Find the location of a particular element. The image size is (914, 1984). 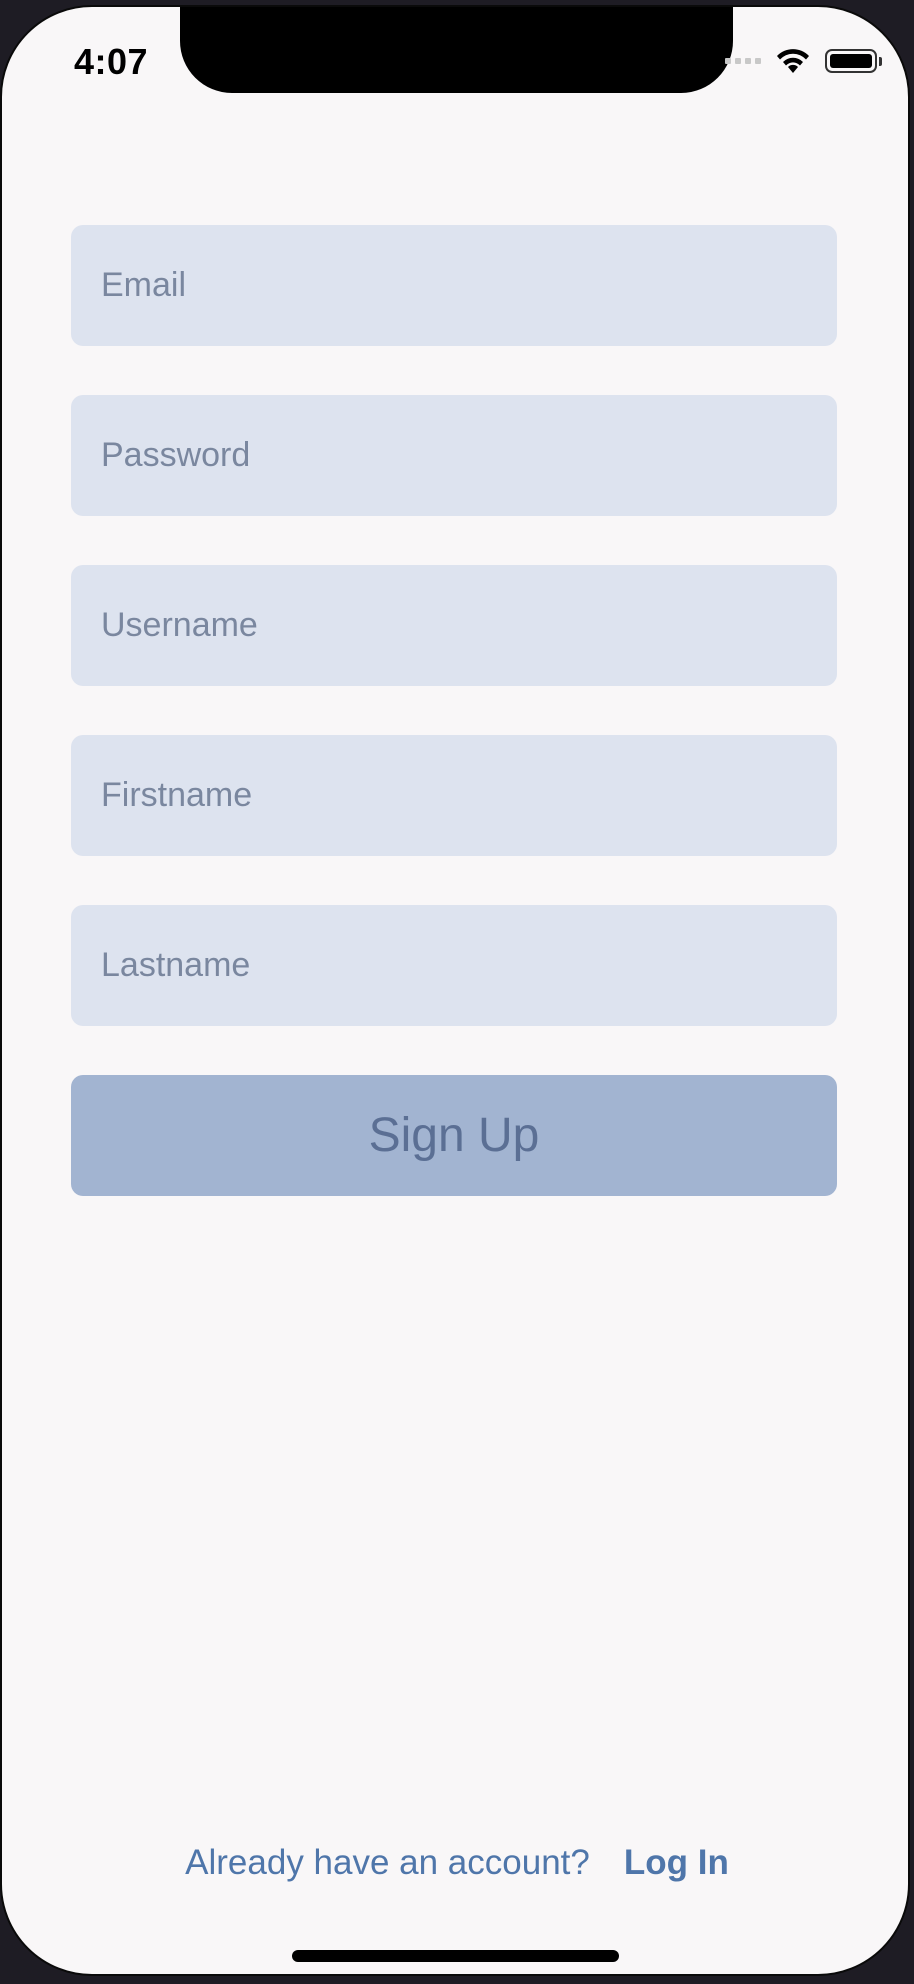

wifi-icon is located at coordinates (793, 61).